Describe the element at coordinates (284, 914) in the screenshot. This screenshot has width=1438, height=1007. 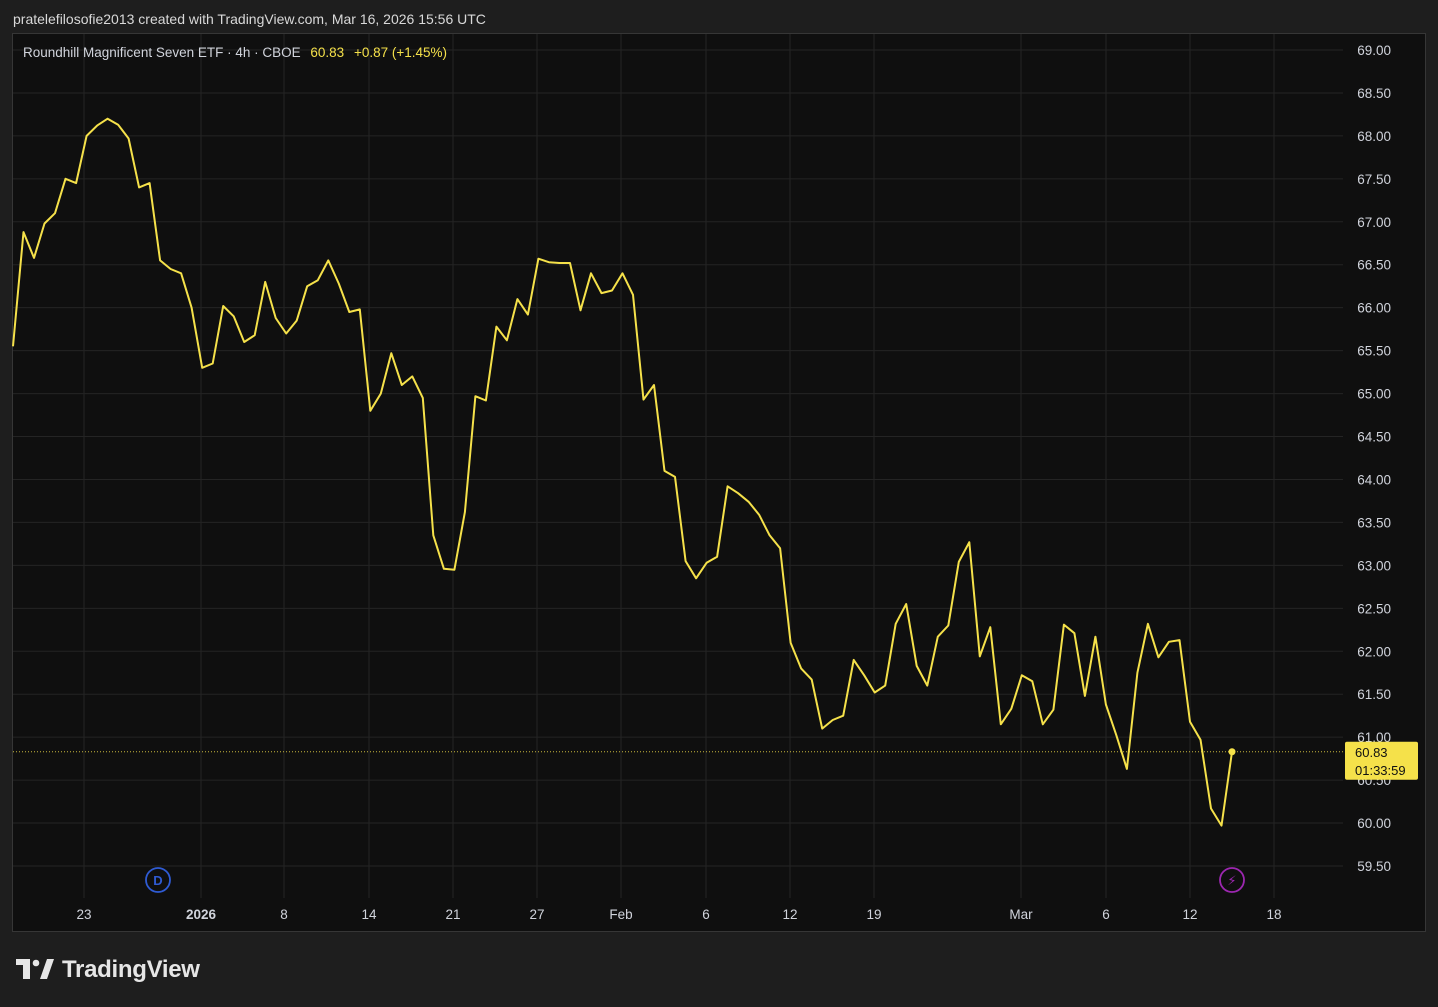
I see `x-tick-label: 8` at that location.